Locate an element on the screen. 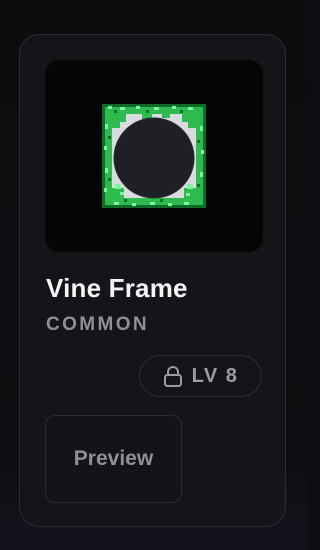 The height and width of the screenshot is (550, 320). lock-icon is located at coordinates (172, 376).